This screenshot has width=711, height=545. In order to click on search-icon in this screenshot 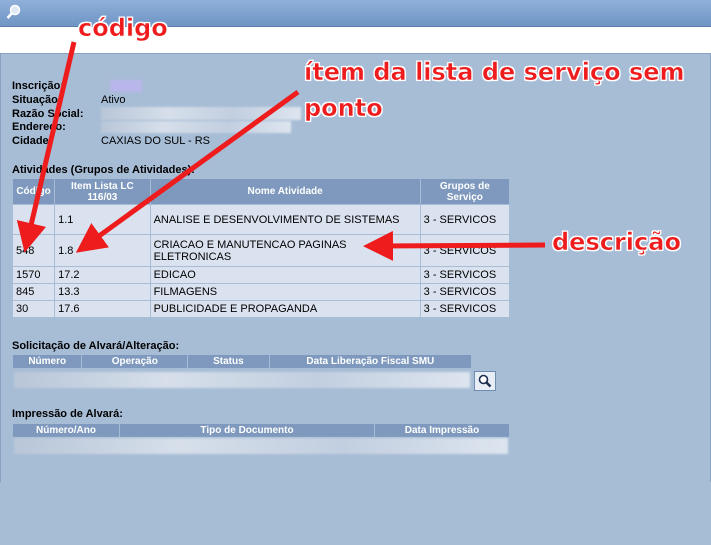, I will do `click(485, 381)`.